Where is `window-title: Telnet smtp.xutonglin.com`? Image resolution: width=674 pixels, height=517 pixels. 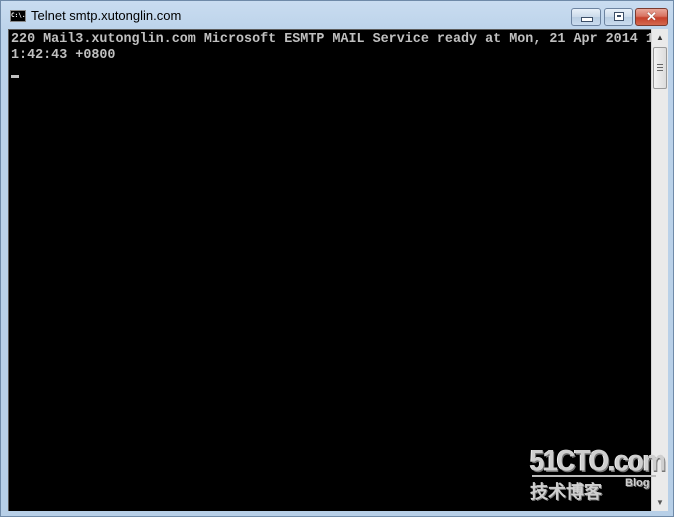
window-title: Telnet smtp.xutonglin.com is located at coordinates (106, 15).